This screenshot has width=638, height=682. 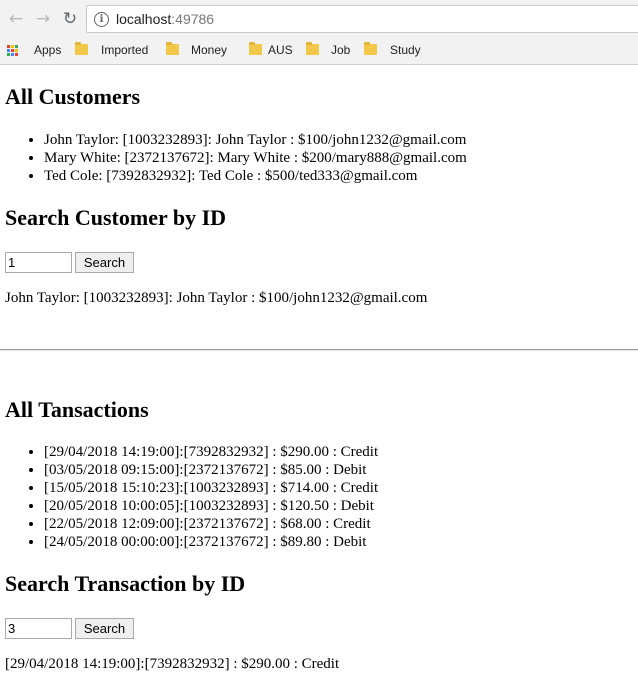 I want to click on url-text: localhost:49786, so click(x=165, y=19).